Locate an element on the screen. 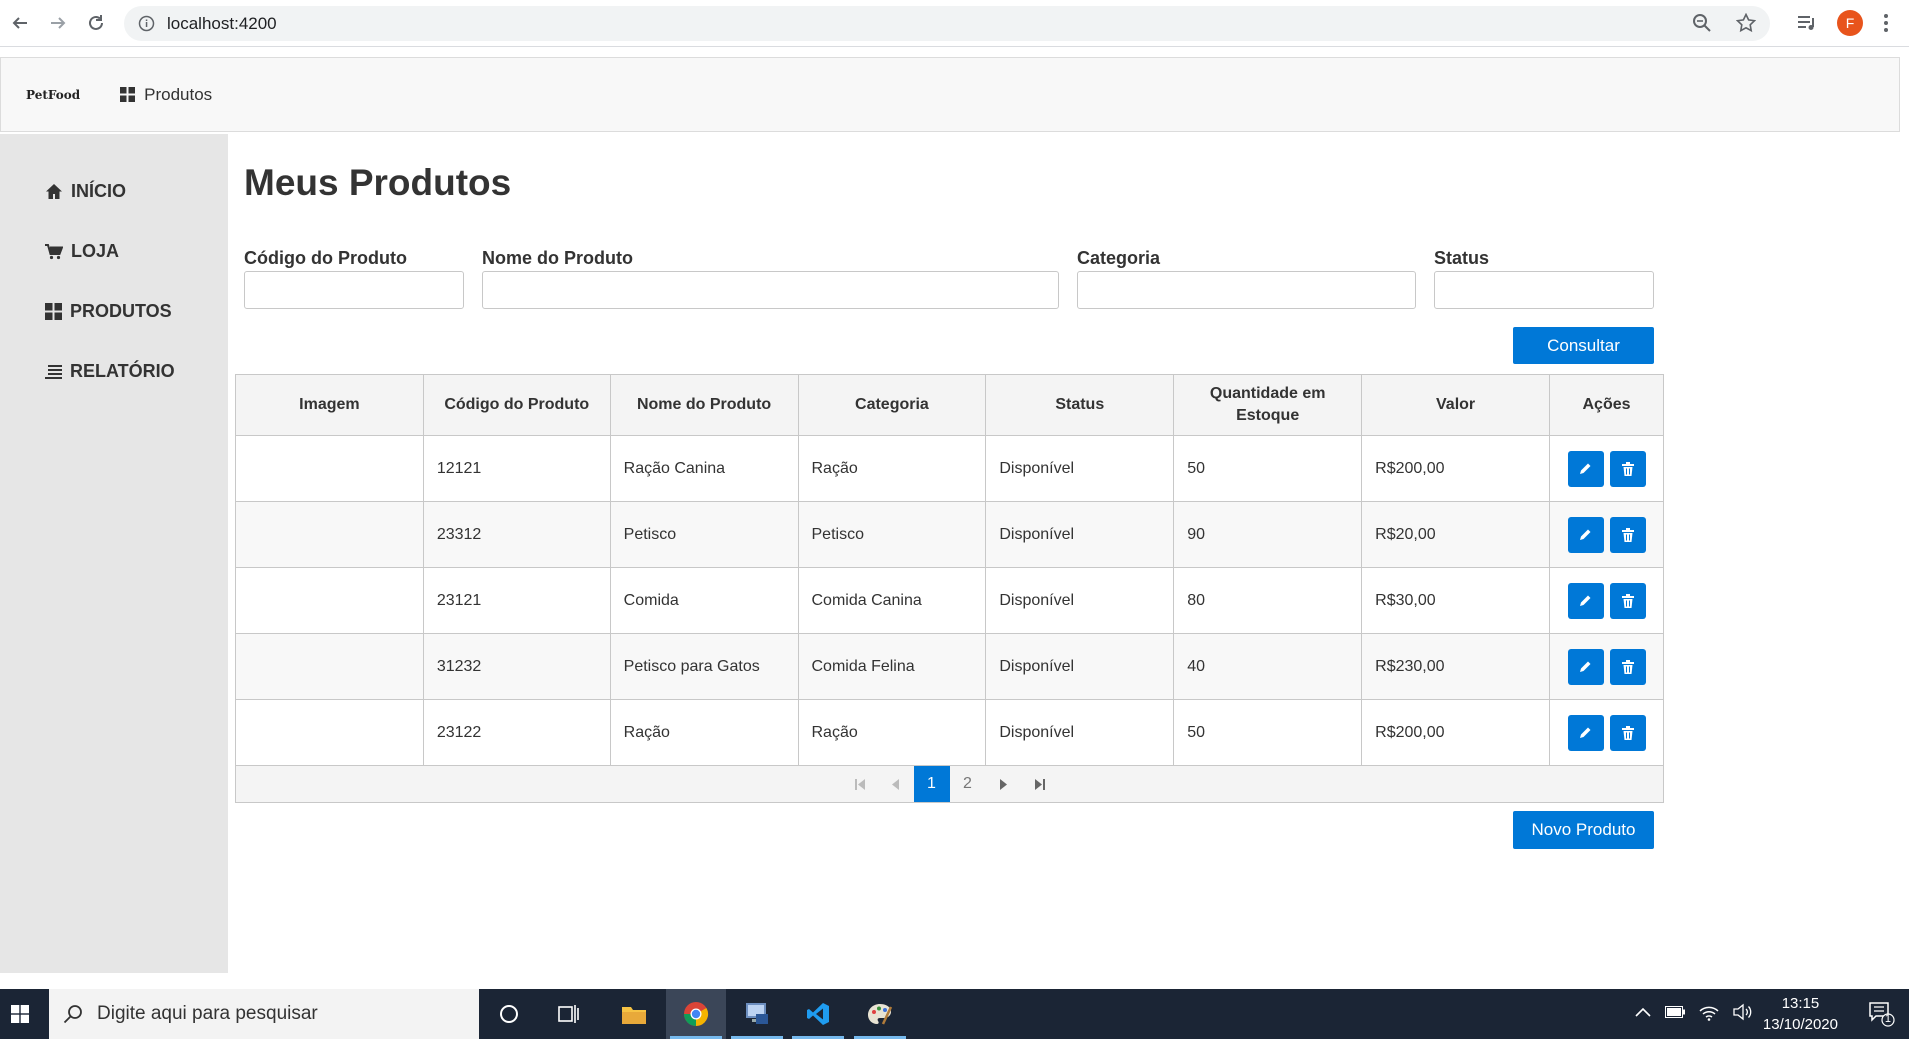 The image size is (1909, 1039). back-arrow-icon is located at coordinates (19, 23).